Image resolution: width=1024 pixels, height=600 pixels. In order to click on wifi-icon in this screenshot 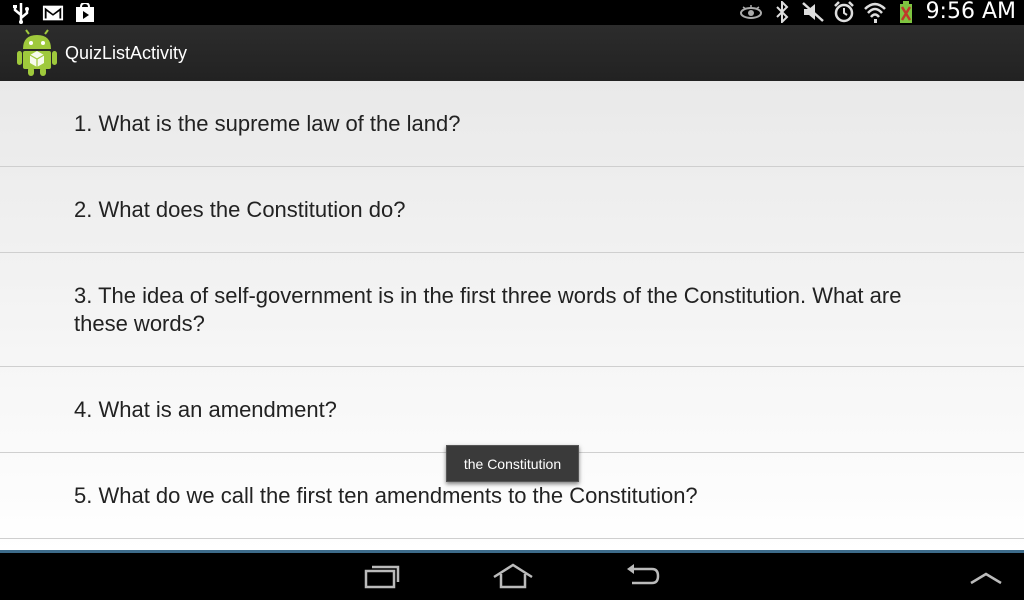, I will do `click(874, 12)`.